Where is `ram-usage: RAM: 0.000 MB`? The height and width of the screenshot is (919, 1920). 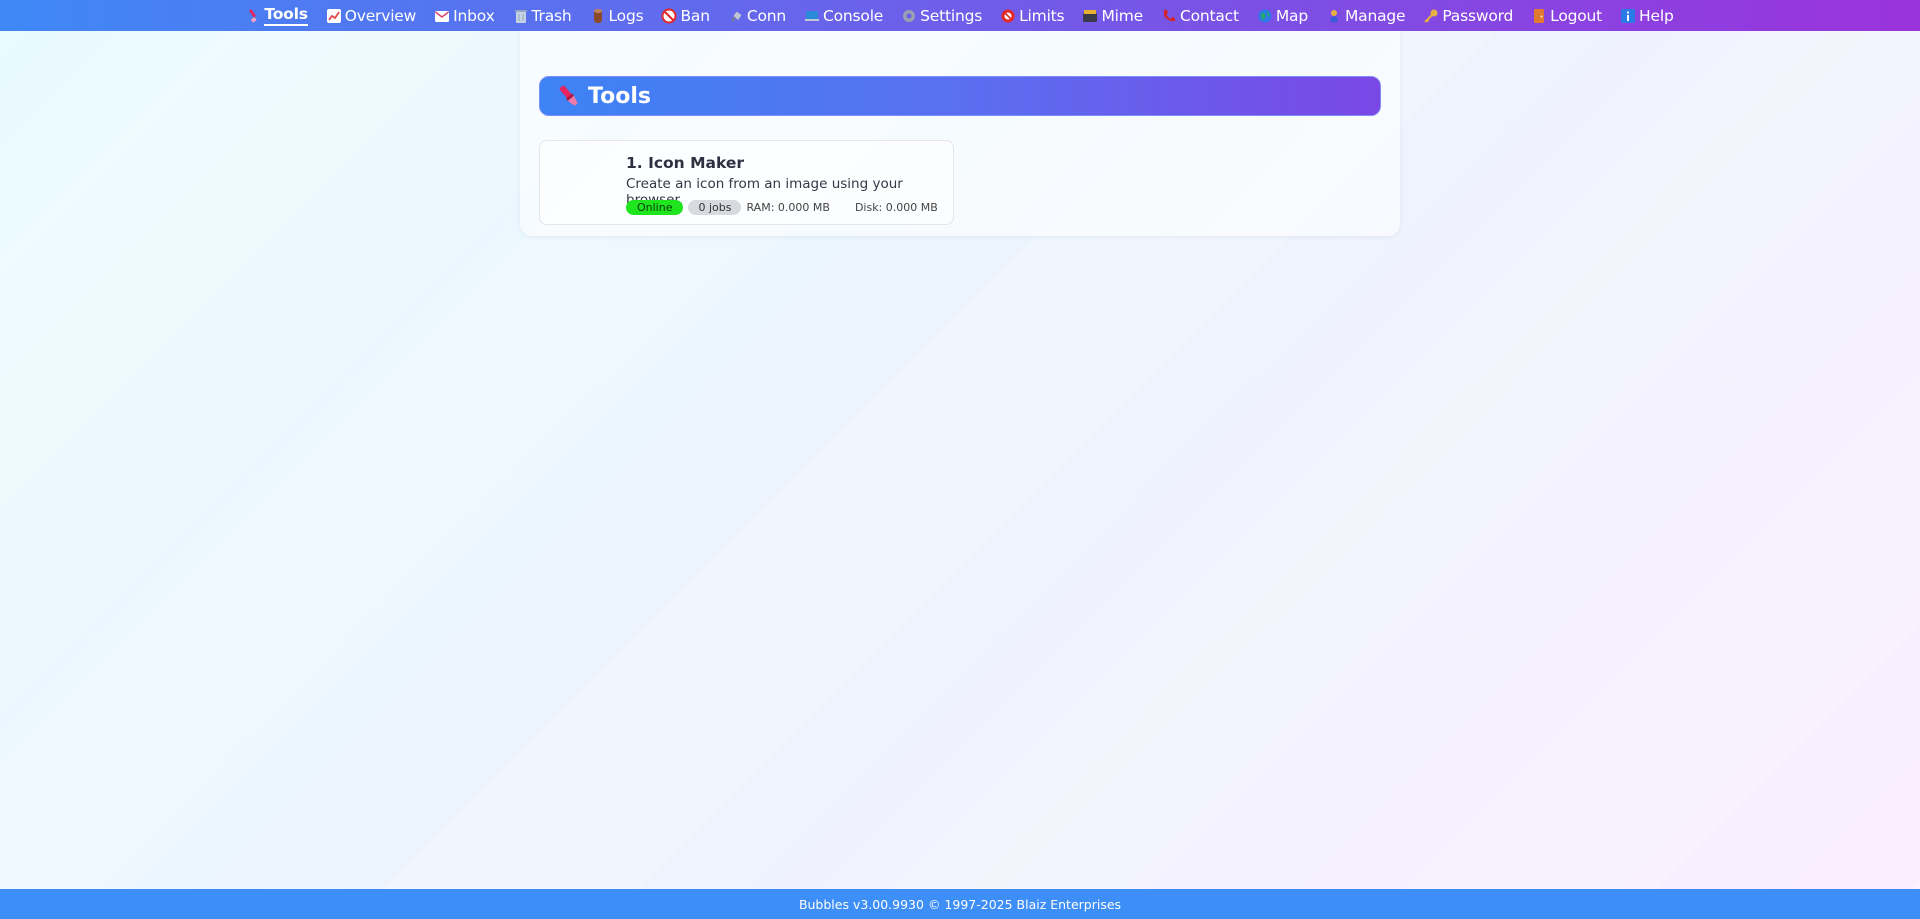
ram-usage: RAM: 0.000 MB is located at coordinates (788, 207).